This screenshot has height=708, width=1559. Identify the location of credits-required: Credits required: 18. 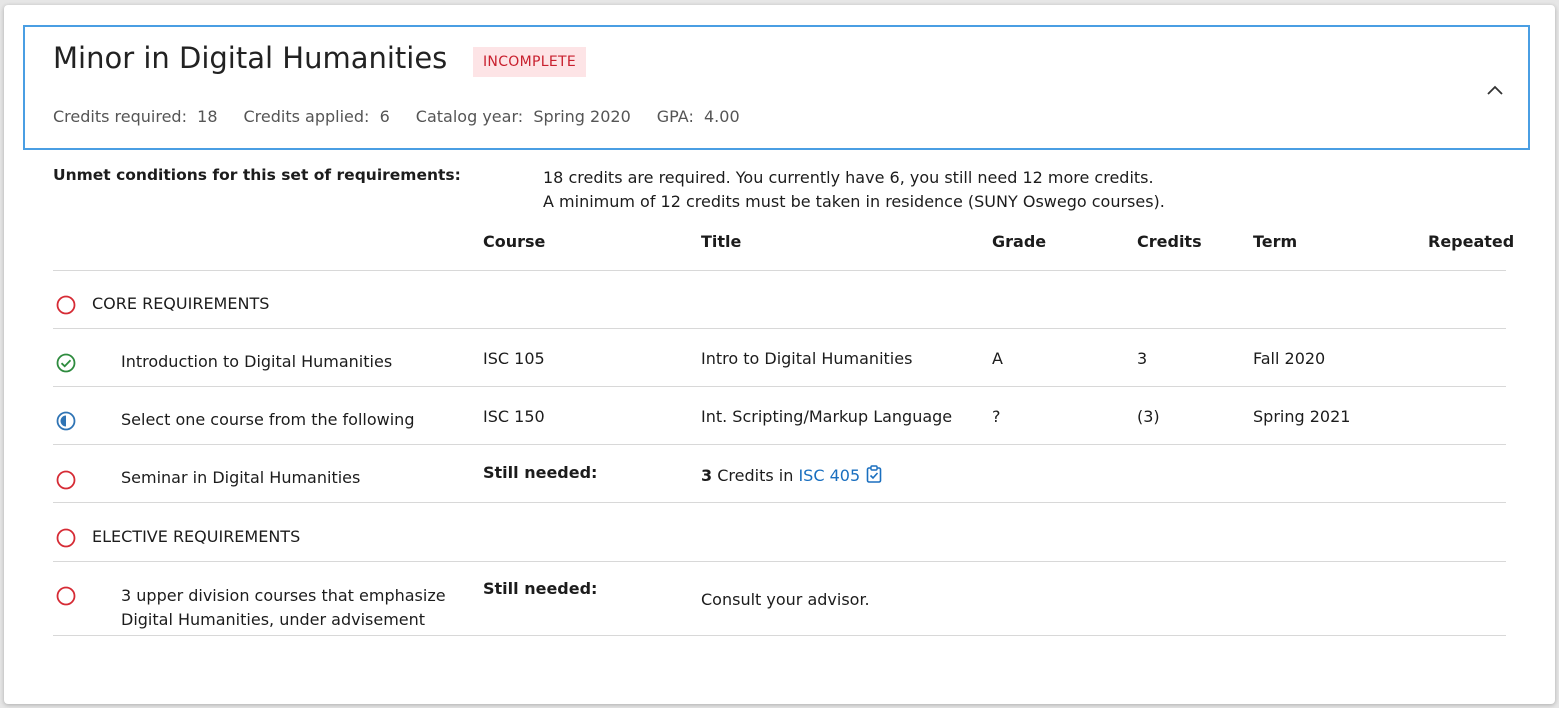
(135, 116).